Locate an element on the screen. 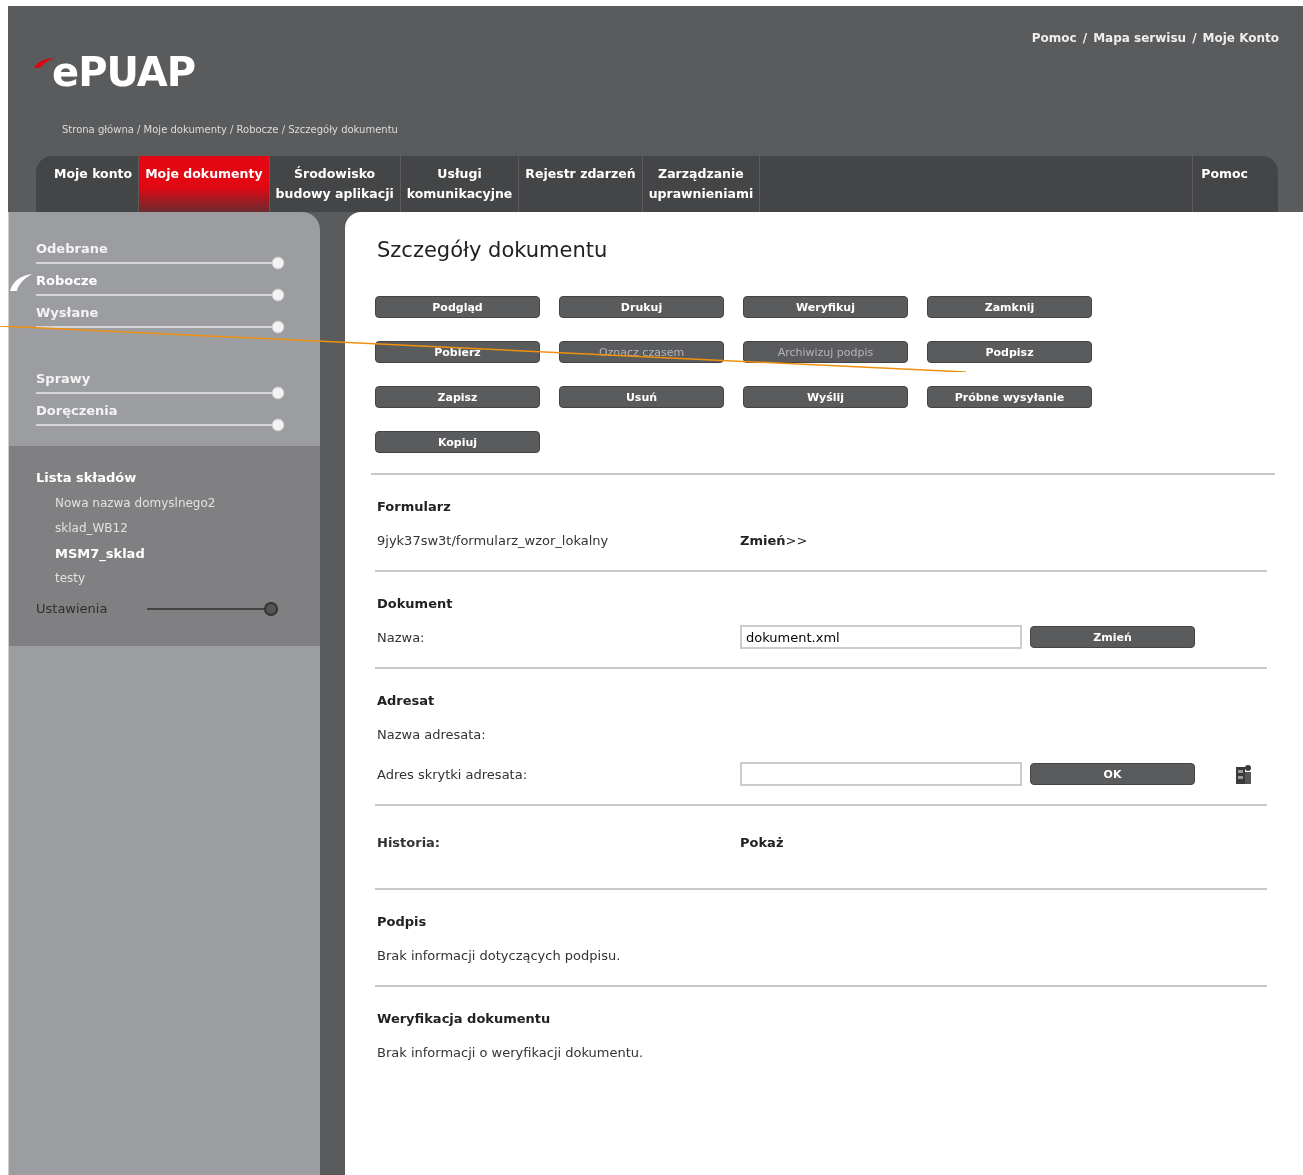 The width and height of the screenshot is (1303, 1175). address-book-icon is located at coordinates (1244, 774).